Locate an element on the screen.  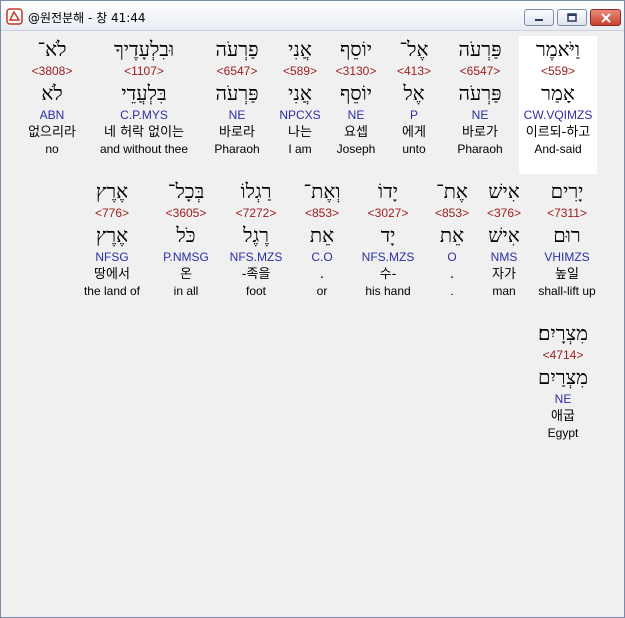
hebrew-lemma: לֹא is located at coordinates (52, 93).